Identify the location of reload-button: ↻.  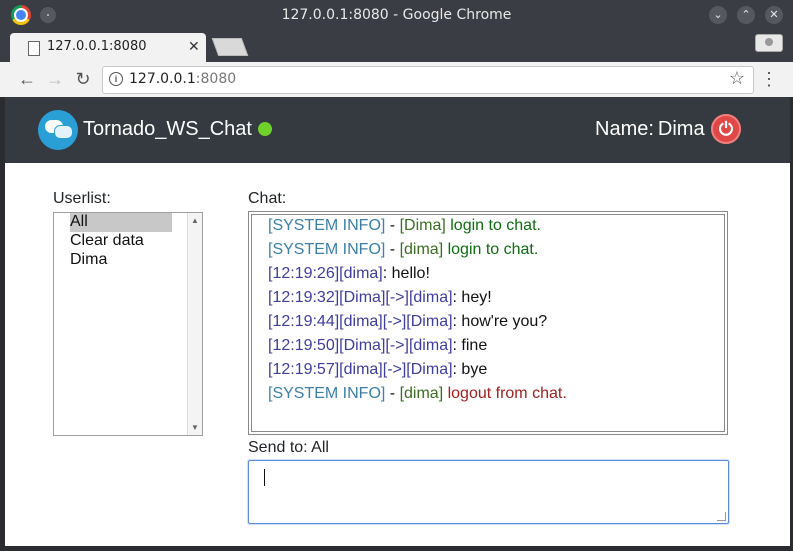
(83, 79).